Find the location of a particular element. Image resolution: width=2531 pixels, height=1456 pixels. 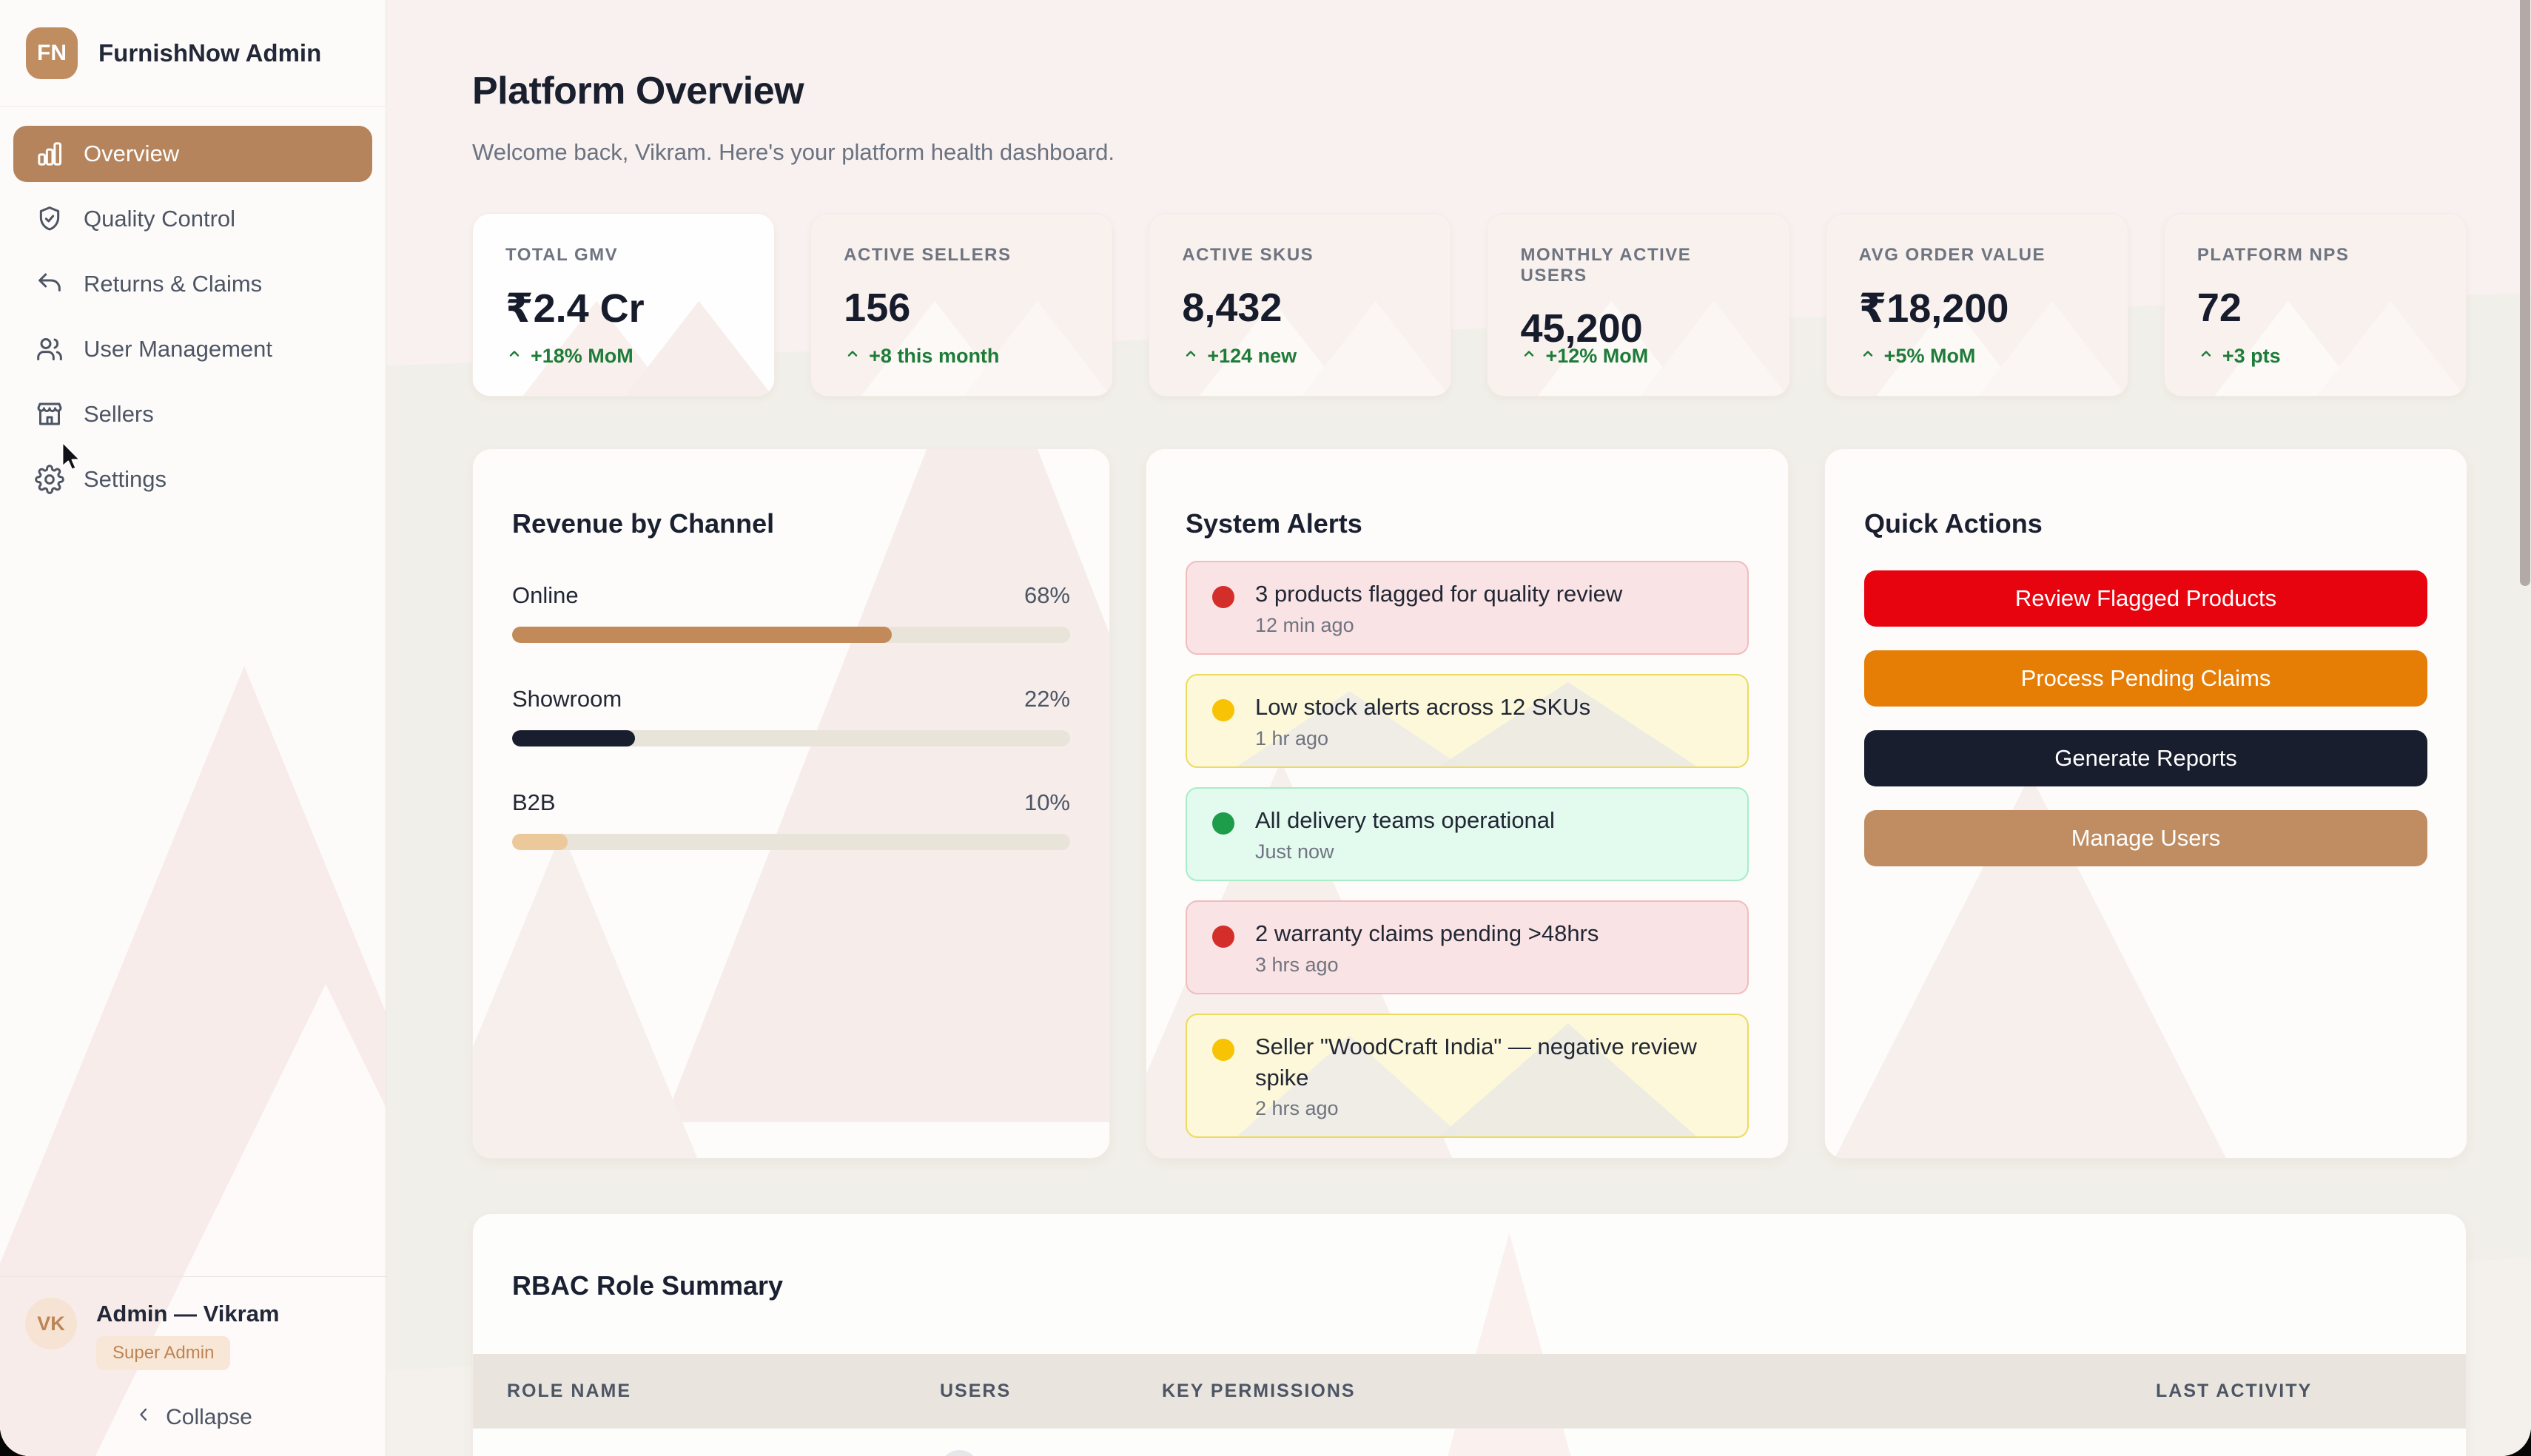

shield-check-icon is located at coordinates (49, 219).